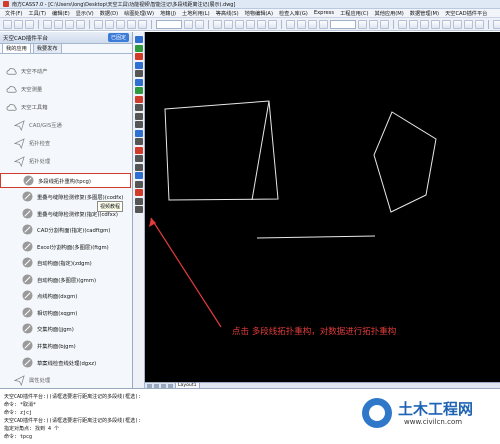 The width and height of the screenshot is (500, 444). What do you see at coordinates (16, 48) in the screenshot?
I see `tab-my-apps: 我的应用` at bounding box center [16, 48].